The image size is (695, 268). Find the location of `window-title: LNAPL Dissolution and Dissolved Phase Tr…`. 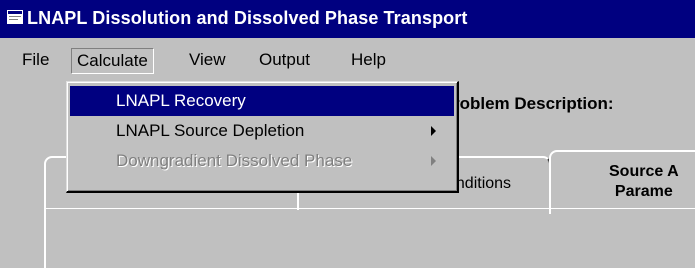

window-title: LNAPL Dissolution and Dissolved Phase Tr… is located at coordinates (247, 18).